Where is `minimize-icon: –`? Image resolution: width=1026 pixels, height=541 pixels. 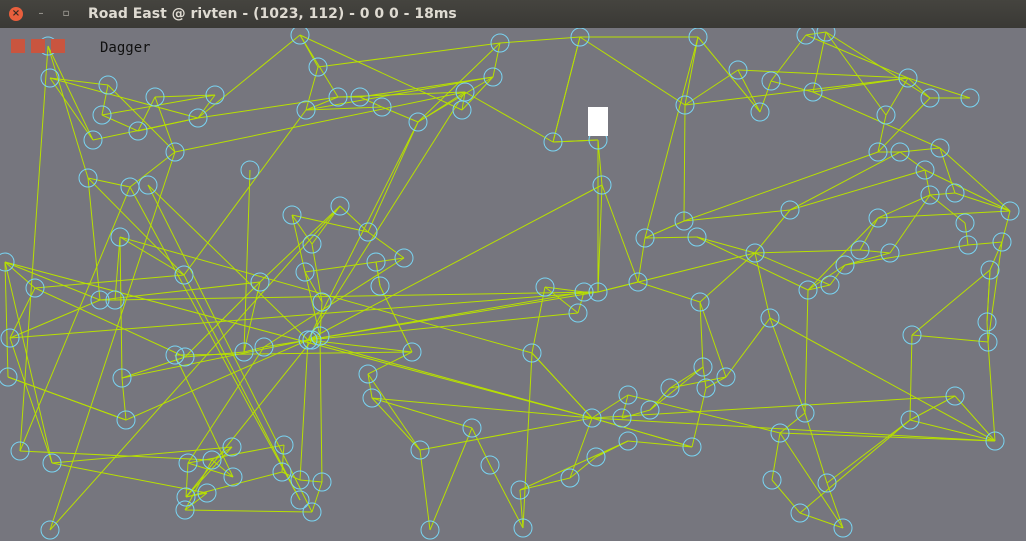 minimize-icon: – is located at coordinates (41, 14).